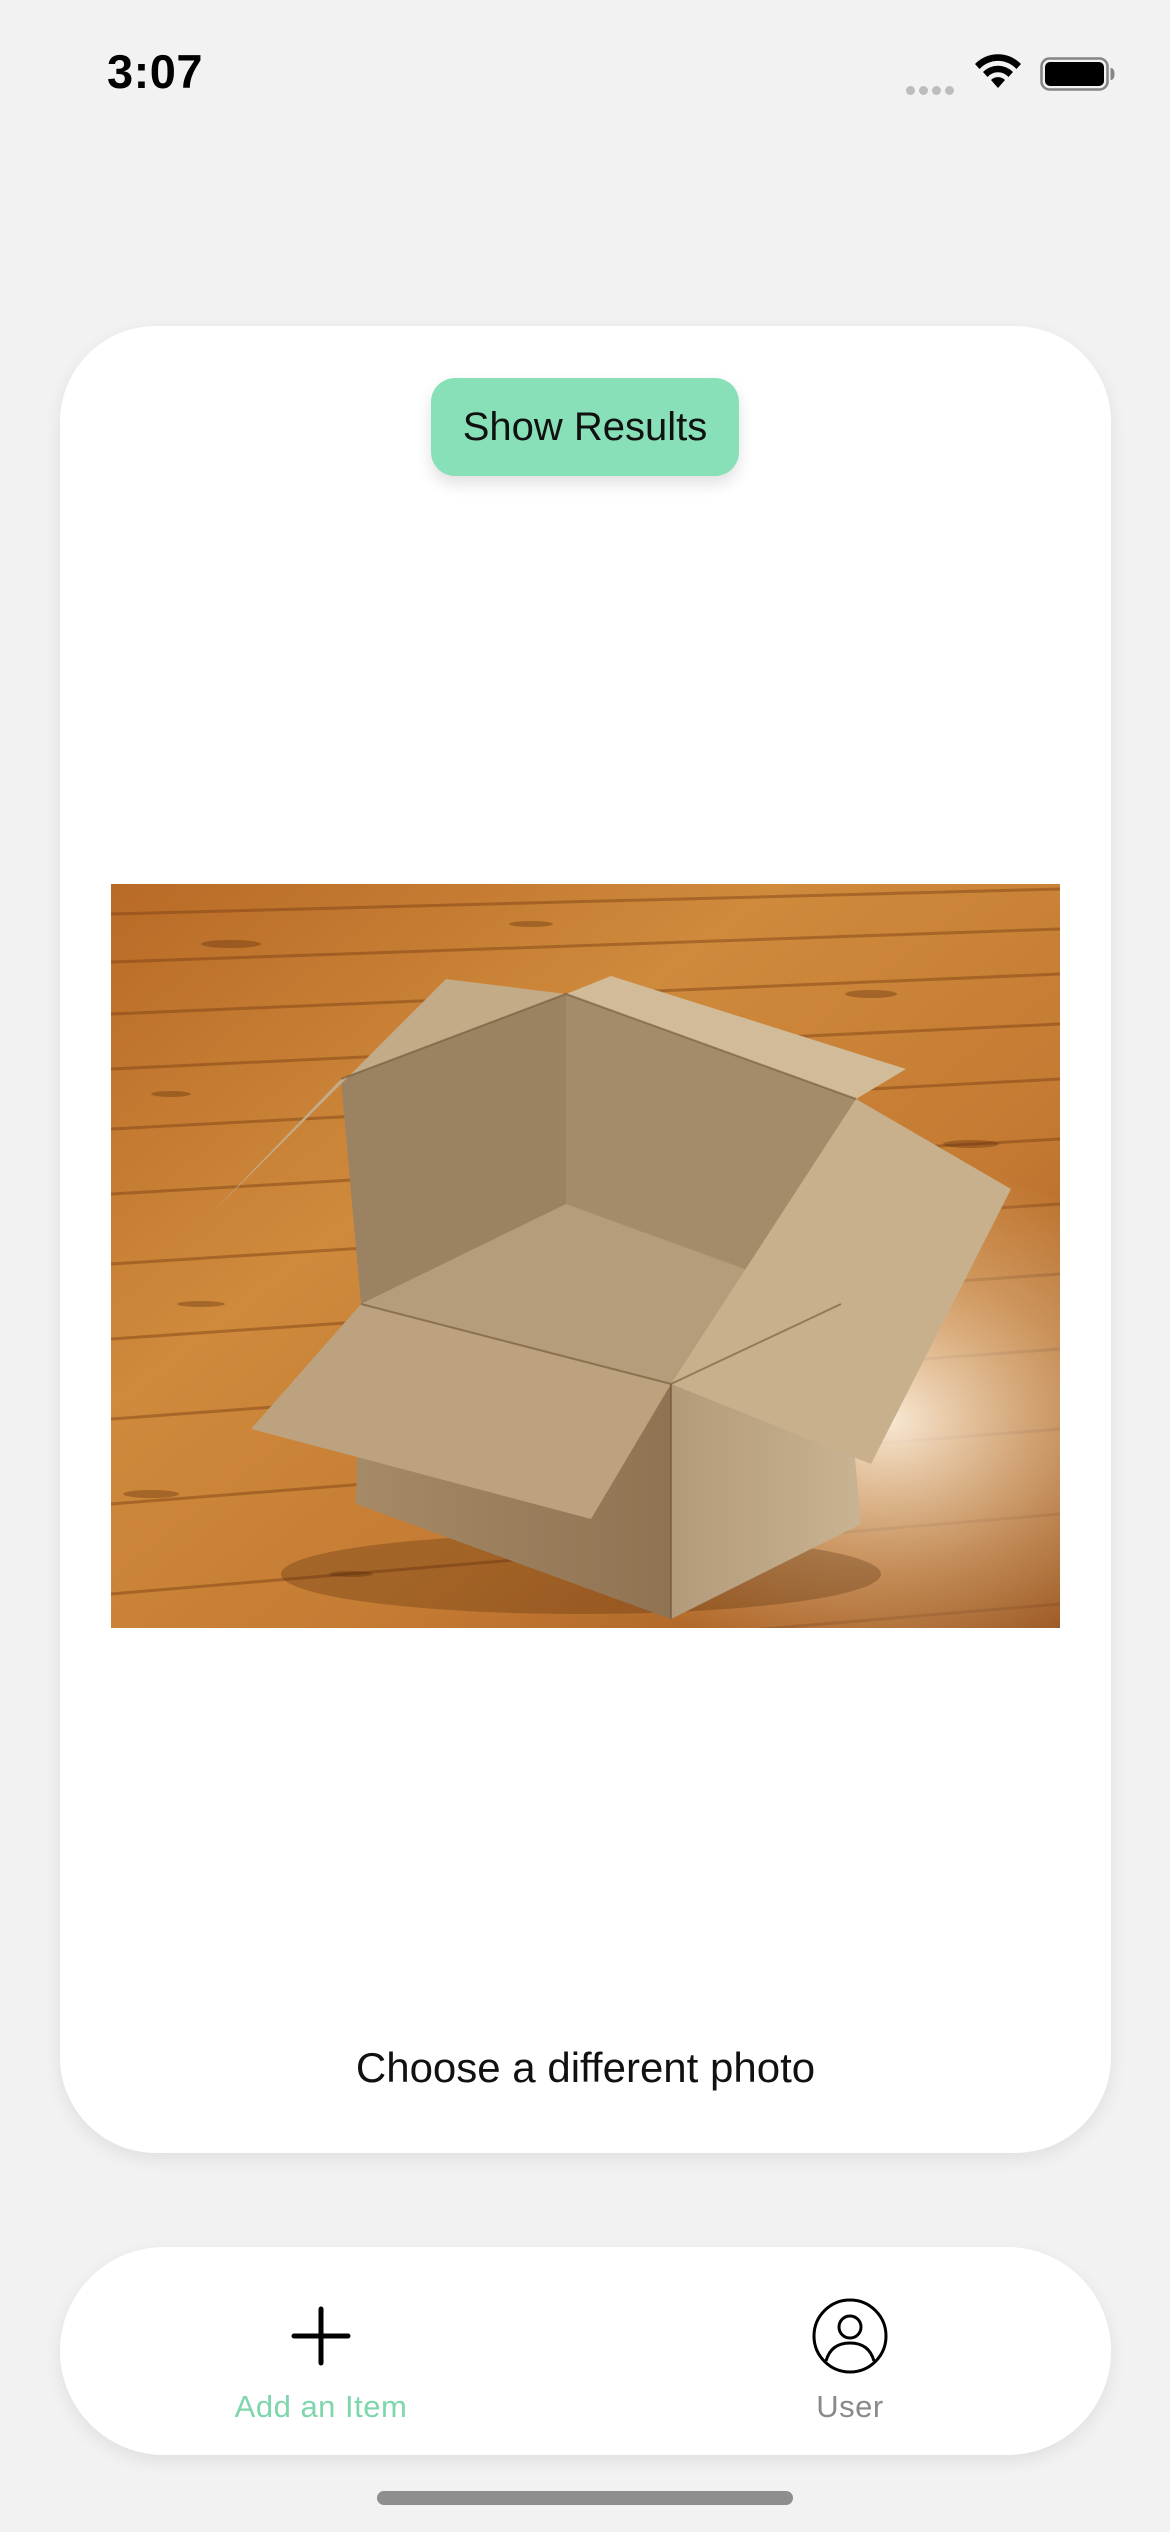 This screenshot has height=2532, width=1170. I want to click on status-bar: 3:07, so click(585, 75).